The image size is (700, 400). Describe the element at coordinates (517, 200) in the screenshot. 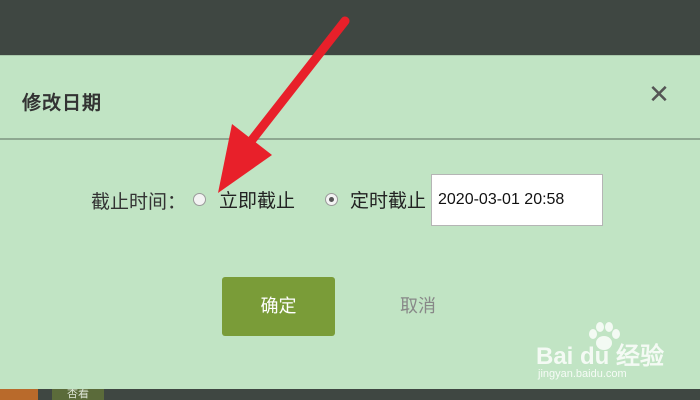

I see `datetime-input` at that location.